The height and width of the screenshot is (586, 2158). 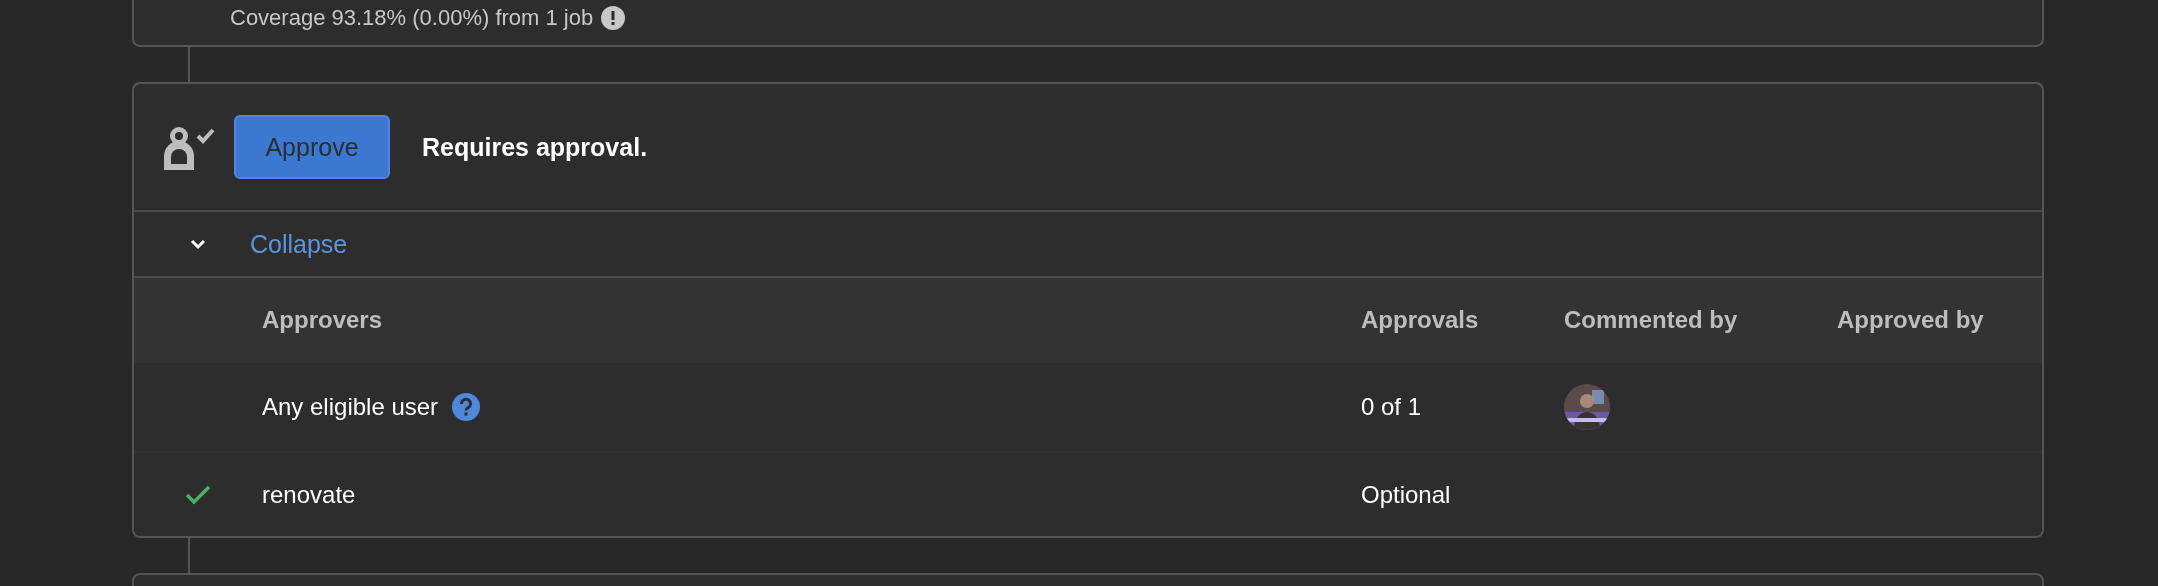 What do you see at coordinates (312, 147) in the screenshot?
I see `approve-button: Approve` at bounding box center [312, 147].